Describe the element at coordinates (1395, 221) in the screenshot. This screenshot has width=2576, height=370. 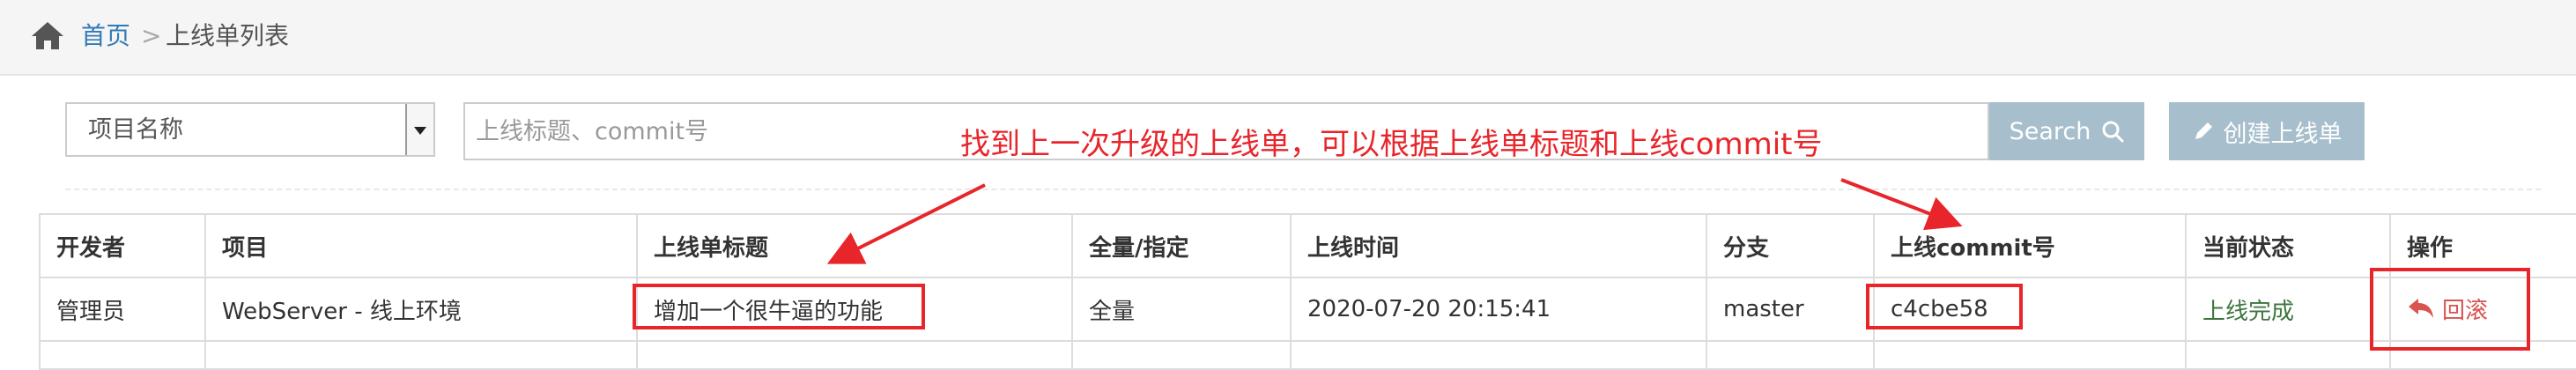
I see `annotation-arrows` at that location.